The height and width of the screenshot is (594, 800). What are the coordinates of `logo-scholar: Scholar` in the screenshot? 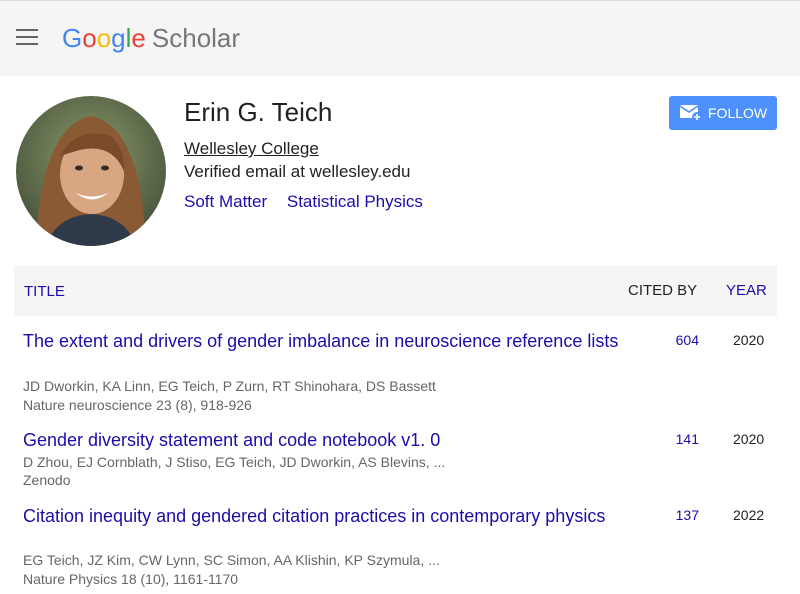 It's located at (196, 38).